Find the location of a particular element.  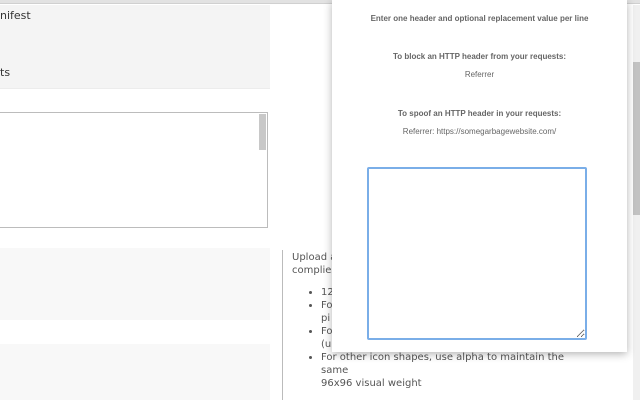

panel-divider is located at coordinates (135, 332).